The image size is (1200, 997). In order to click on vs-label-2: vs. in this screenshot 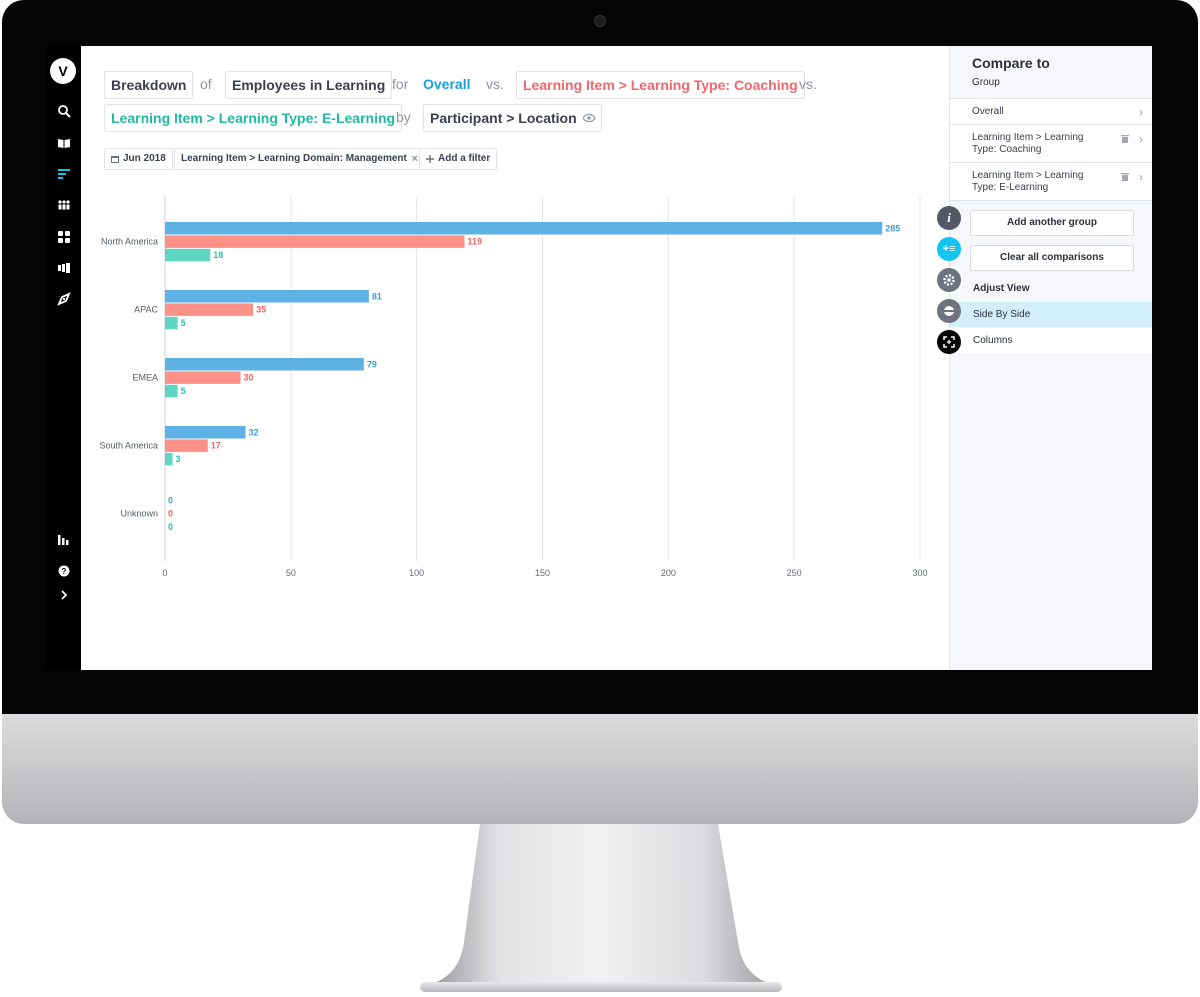, I will do `click(808, 84)`.